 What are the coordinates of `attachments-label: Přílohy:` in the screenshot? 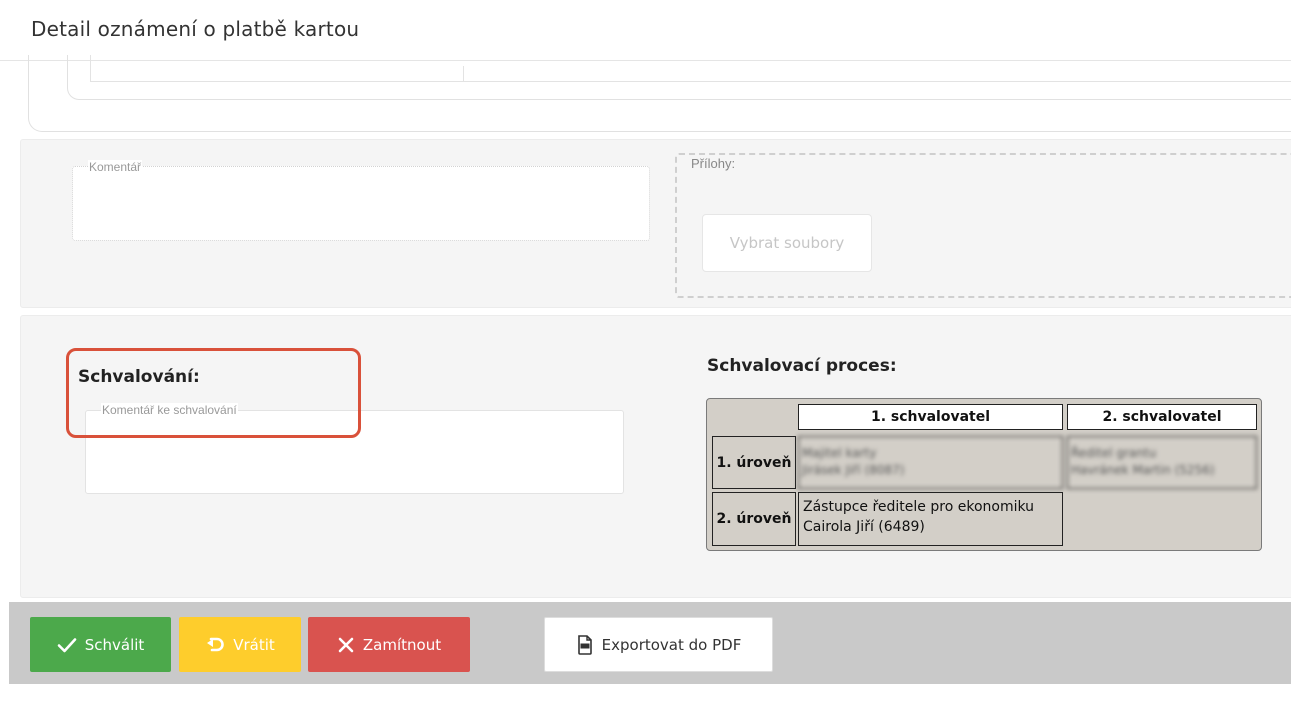 It's located at (713, 163).